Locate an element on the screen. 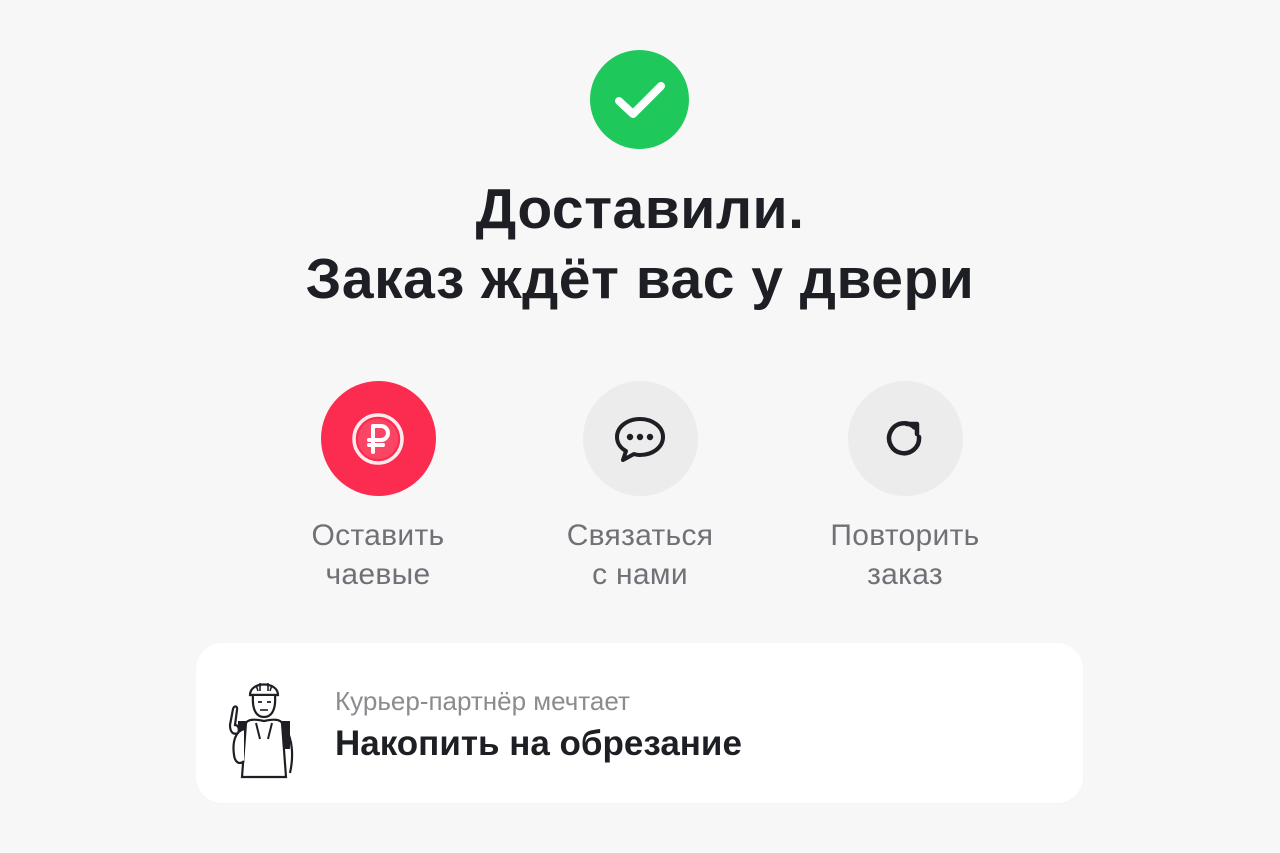 This screenshot has width=1280, height=853. contact-us-button: Связаться с нами is located at coordinates (640, 487).